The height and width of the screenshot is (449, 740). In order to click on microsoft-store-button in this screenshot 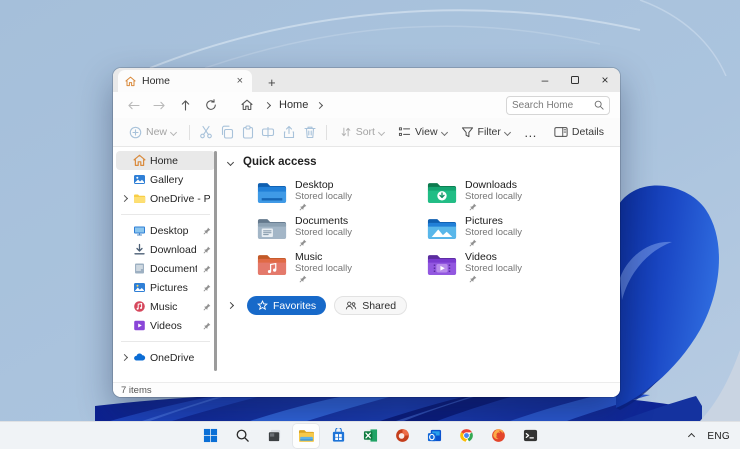, I will do `click(338, 436)`.